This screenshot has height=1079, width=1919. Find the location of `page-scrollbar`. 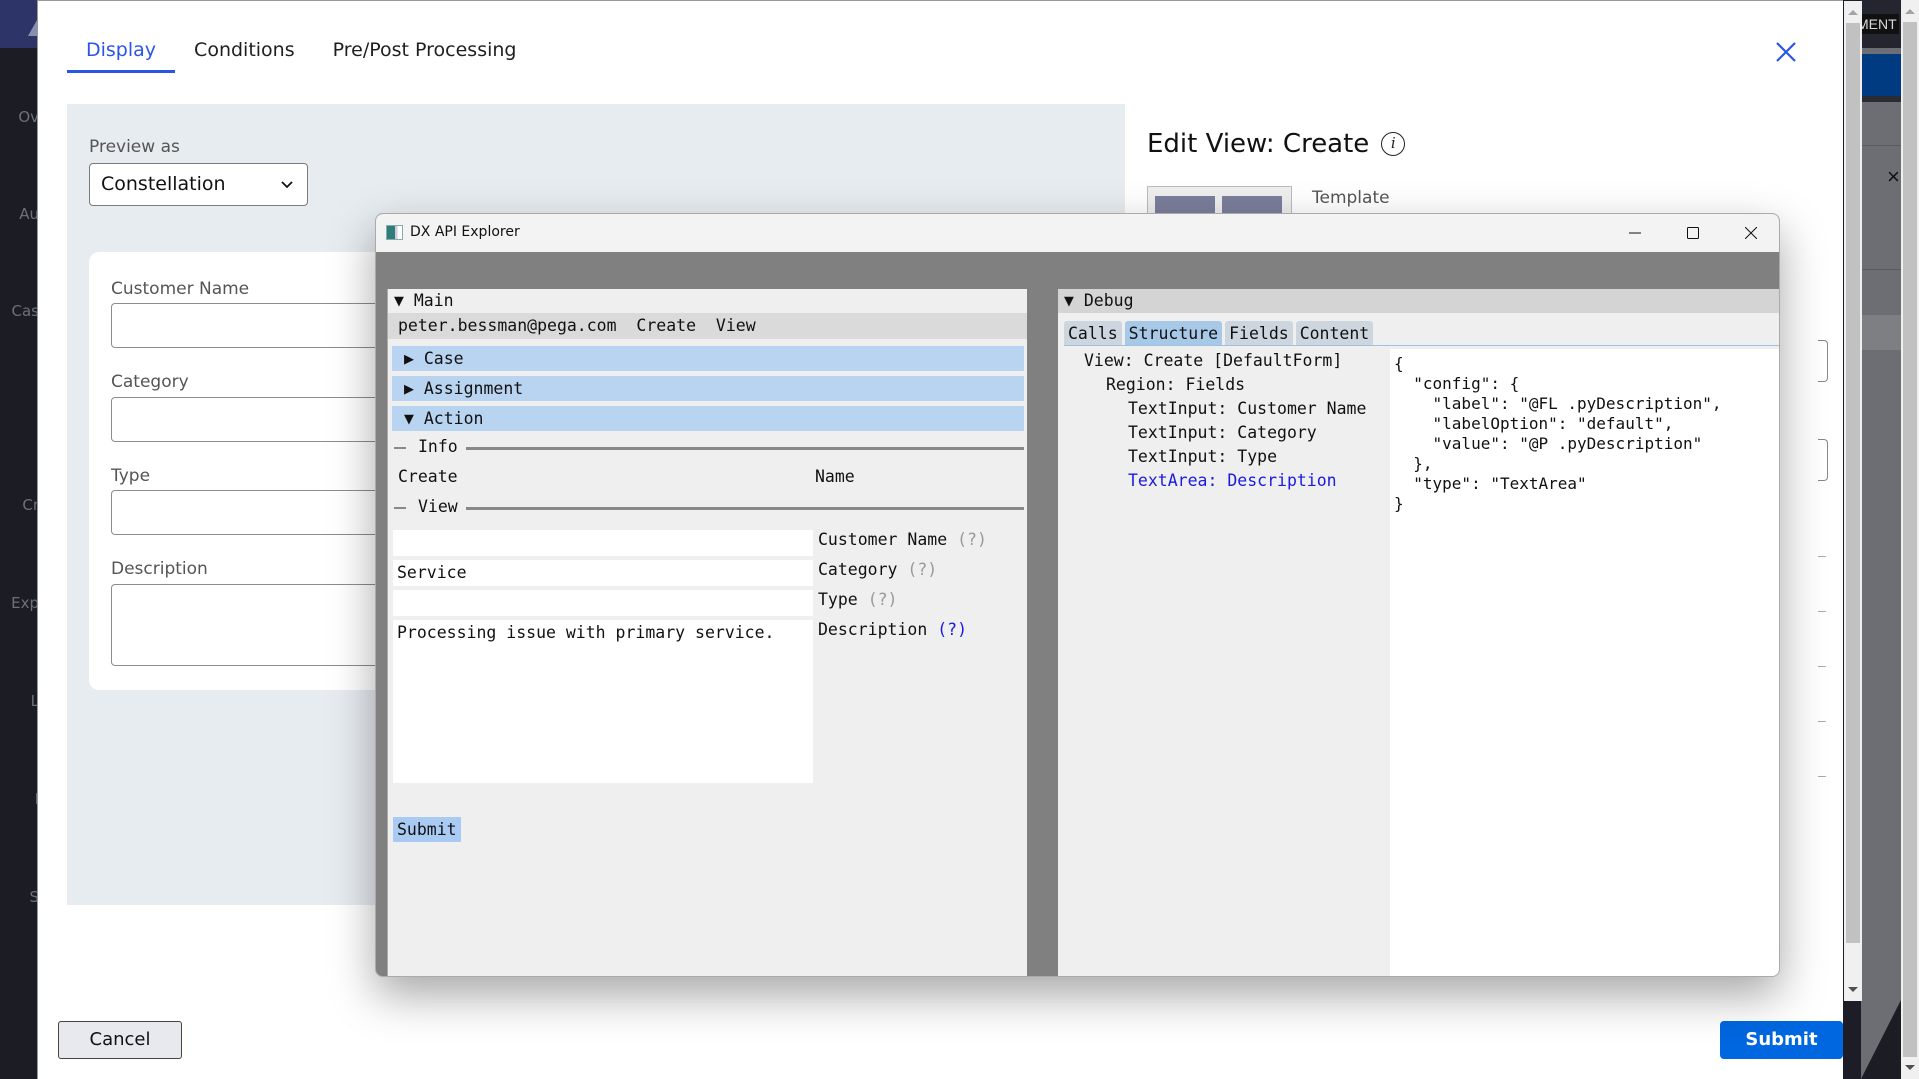

page-scrollbar is located at coordinates (1910, 539).